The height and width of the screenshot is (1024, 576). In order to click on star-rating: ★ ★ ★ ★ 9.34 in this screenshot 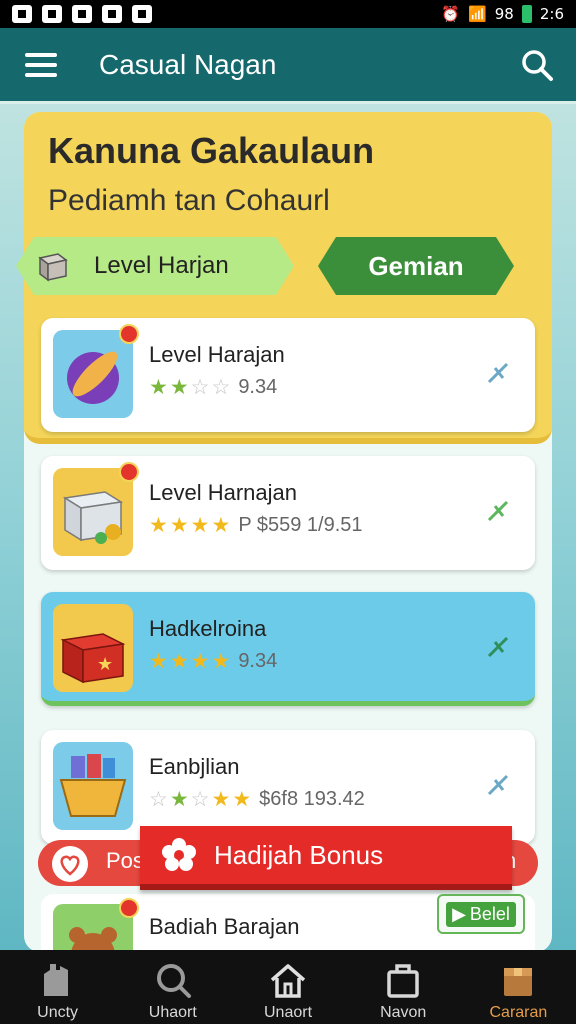, I will do `click(213, 661)`.